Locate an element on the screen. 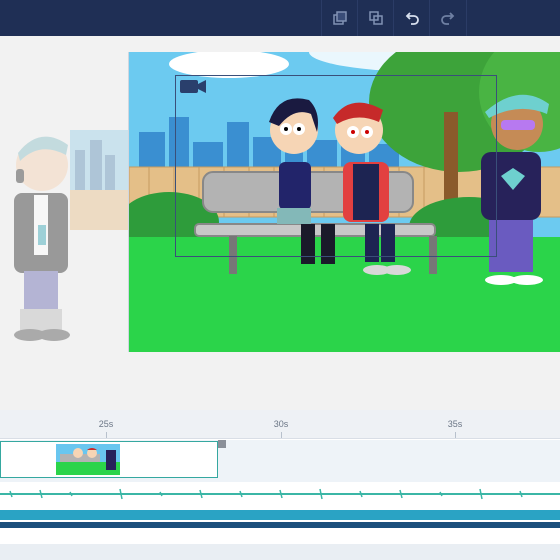 The height and width of the screenshot is (560, 560). redo-button is located at coordinates (448, 18).